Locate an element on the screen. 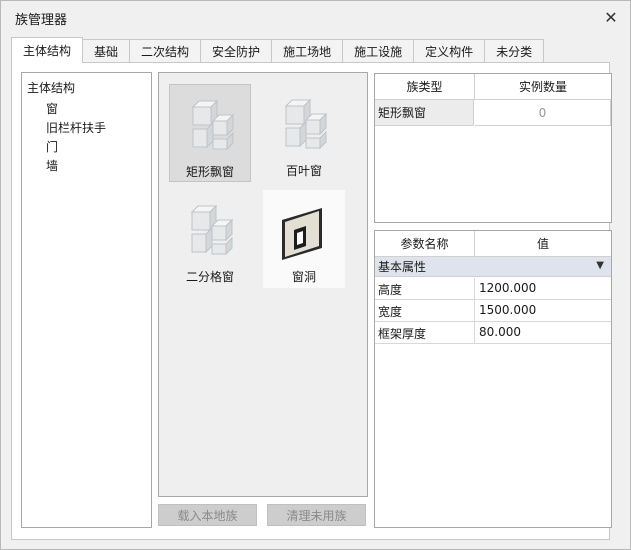 Image resolution: width=631 pixels, height=550 pixels. column-header-param-name: 参数名称 is located at coordinates (425, 244).